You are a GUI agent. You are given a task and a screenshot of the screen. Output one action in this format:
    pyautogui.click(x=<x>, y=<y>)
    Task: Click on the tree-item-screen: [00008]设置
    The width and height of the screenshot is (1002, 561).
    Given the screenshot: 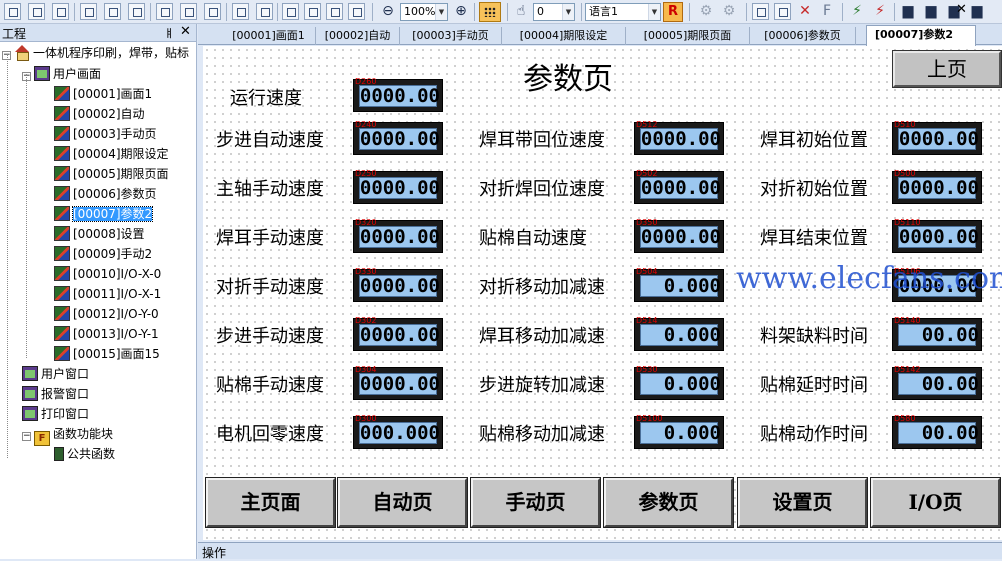 What is the action you would take?
    pyautogui.click(x=99, y=234)
    